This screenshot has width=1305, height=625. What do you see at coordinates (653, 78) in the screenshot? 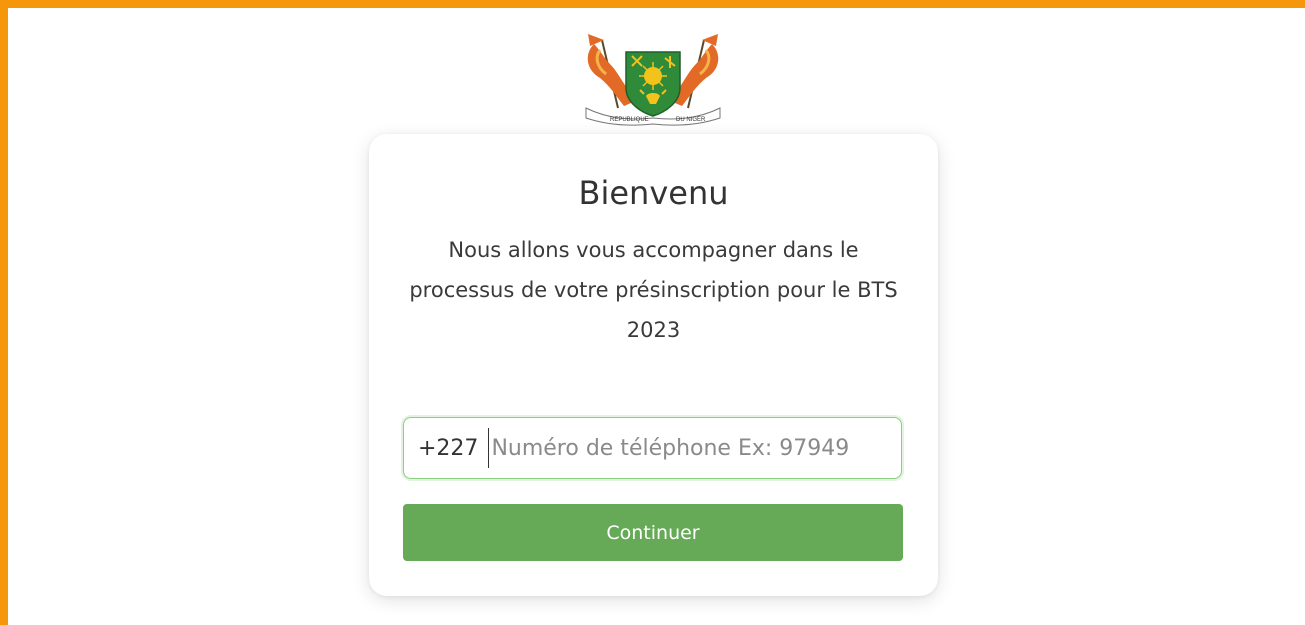
I see `niger-coat-of-arms-icon: REPUBLIQUE DU NIGER` at bounding box center [653, 78].